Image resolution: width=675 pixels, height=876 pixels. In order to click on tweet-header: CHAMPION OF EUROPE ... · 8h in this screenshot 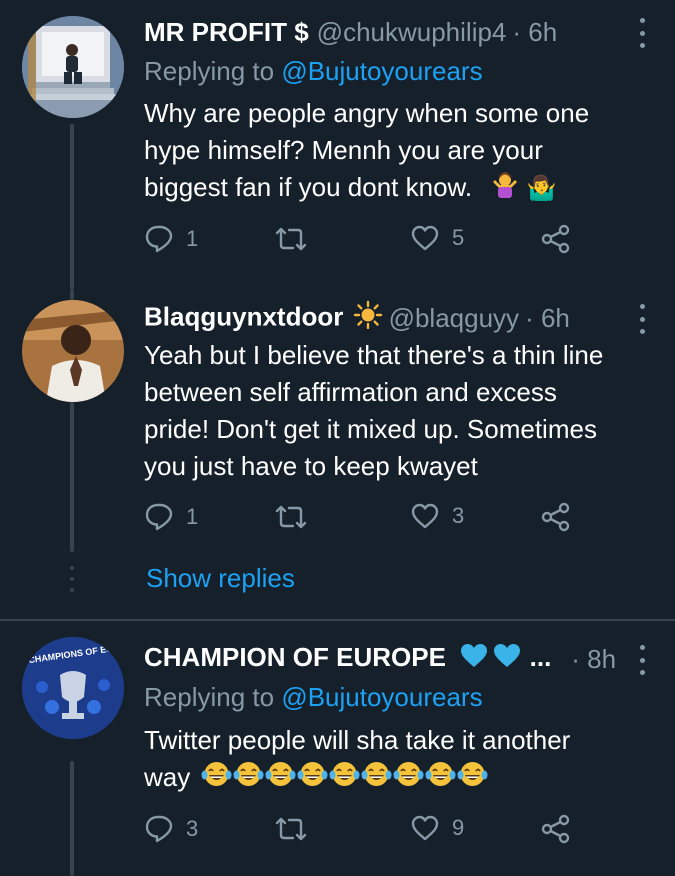, I will do `click(399, 659)`.